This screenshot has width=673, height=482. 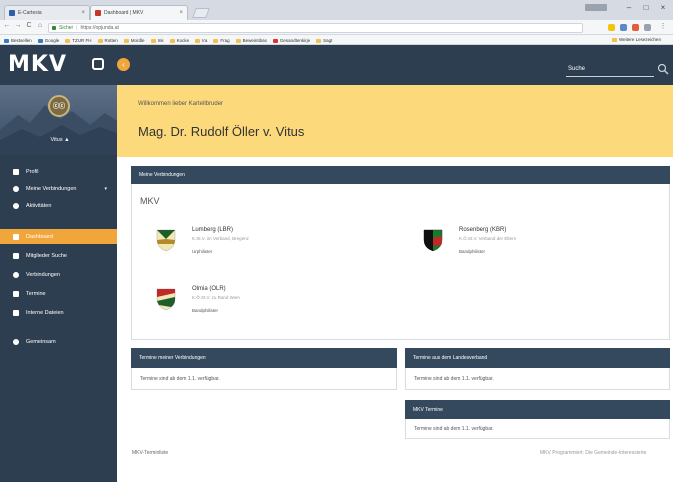 What do you see at coordinates (16, 293) in the screenshot?
I see `calendar-icon` at bounding box center [16, 293].